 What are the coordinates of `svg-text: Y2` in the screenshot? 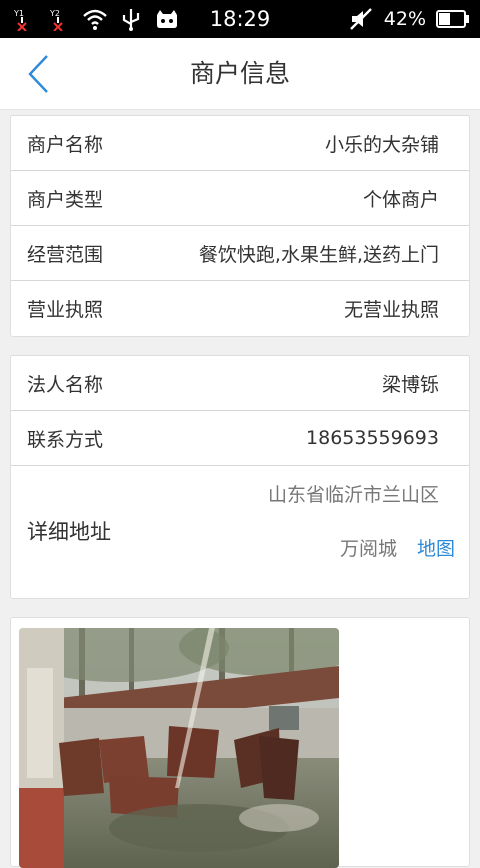 It's located at (54, 13).